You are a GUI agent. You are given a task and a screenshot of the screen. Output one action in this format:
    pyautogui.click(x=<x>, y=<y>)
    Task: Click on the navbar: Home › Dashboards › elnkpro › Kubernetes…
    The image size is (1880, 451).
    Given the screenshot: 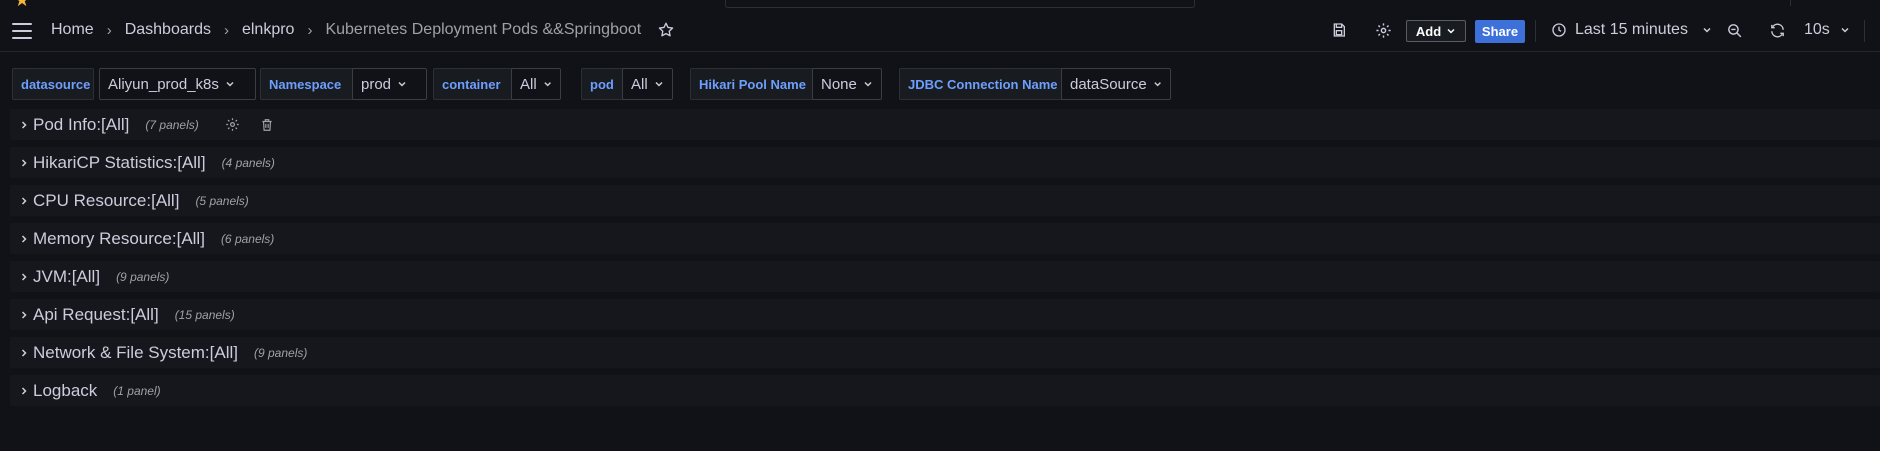 What is the action you would take?
    pyautogui.click(x=940, y=30)
    